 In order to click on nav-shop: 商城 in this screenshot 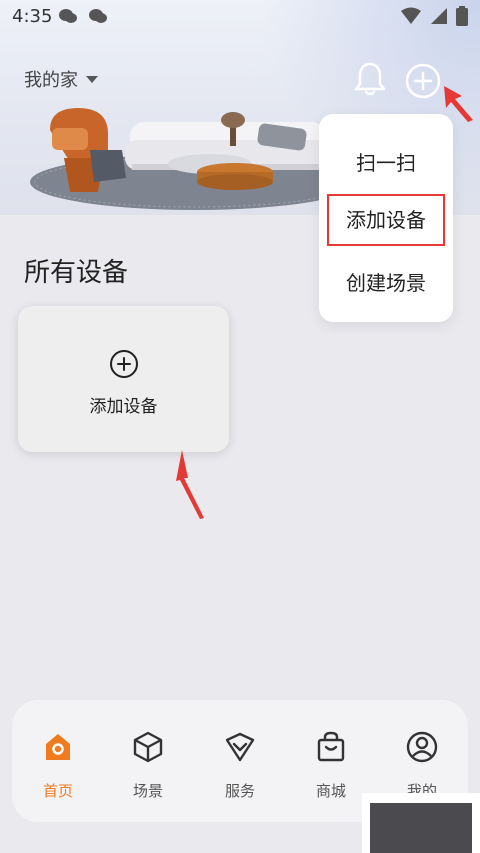, I will do `click(331, 765)`.